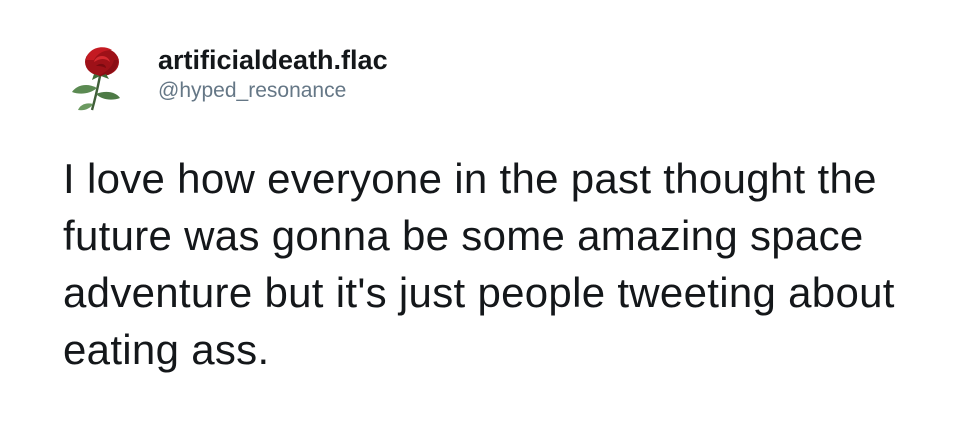 This screenshot has height=423, width=980. I want to click on tweet-header: artificialdeath.flac @hyped_resonance, so click(225, 78).